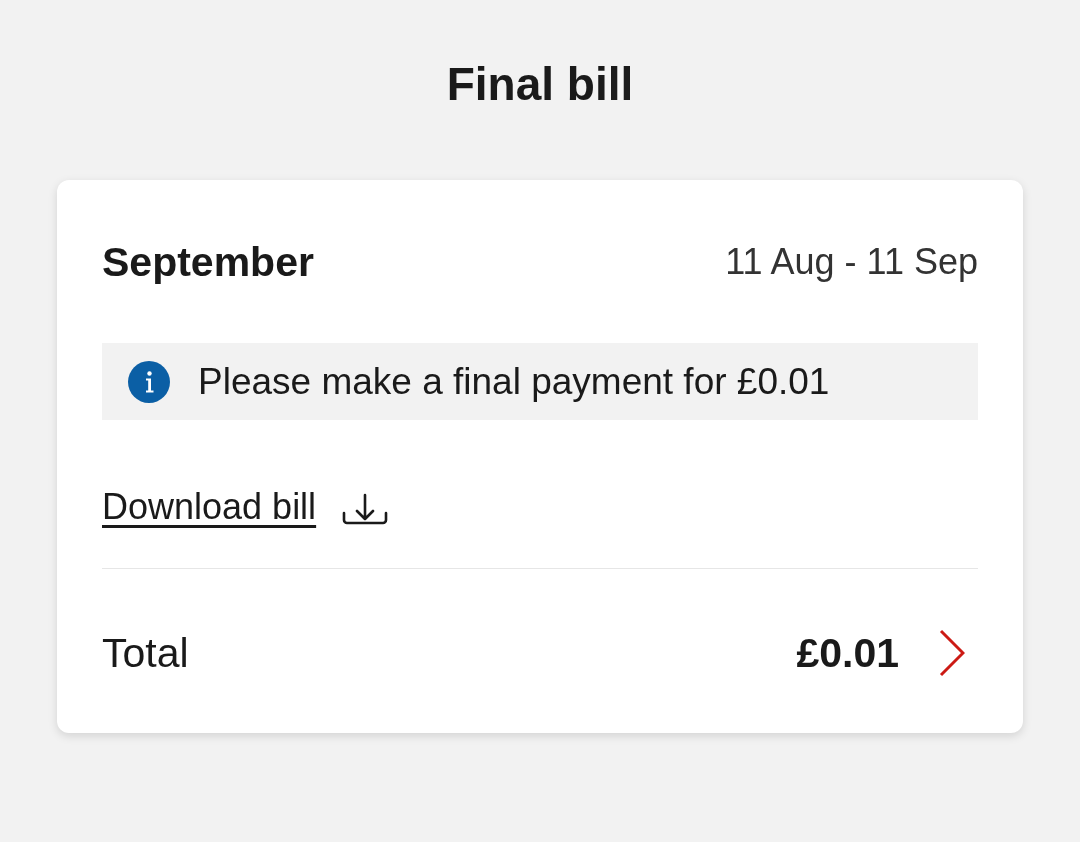 This screenshot has width=1080, height=842. What do you see at coordinates (149, 381) in the screenshot?
I see `info-icon` at bounding box center [149, 381].